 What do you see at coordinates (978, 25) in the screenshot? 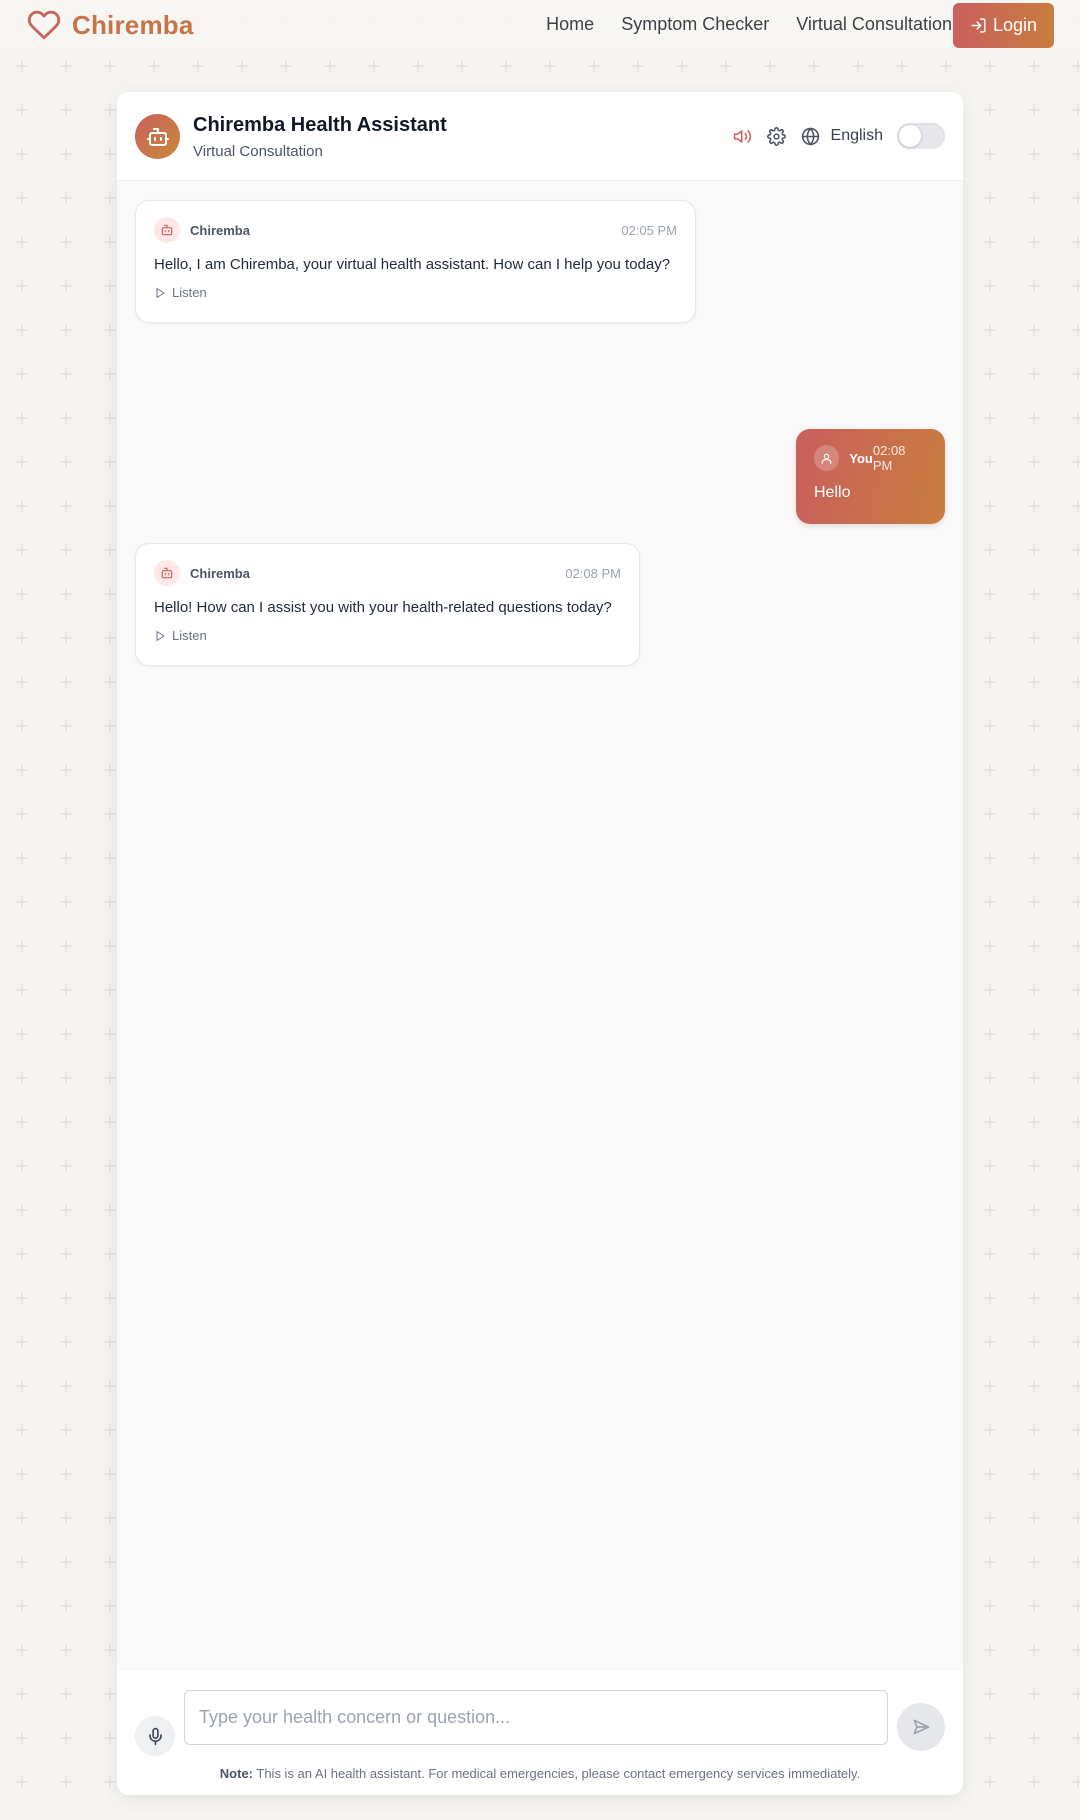
I see `login-icon` at bounding box center [978, 25].